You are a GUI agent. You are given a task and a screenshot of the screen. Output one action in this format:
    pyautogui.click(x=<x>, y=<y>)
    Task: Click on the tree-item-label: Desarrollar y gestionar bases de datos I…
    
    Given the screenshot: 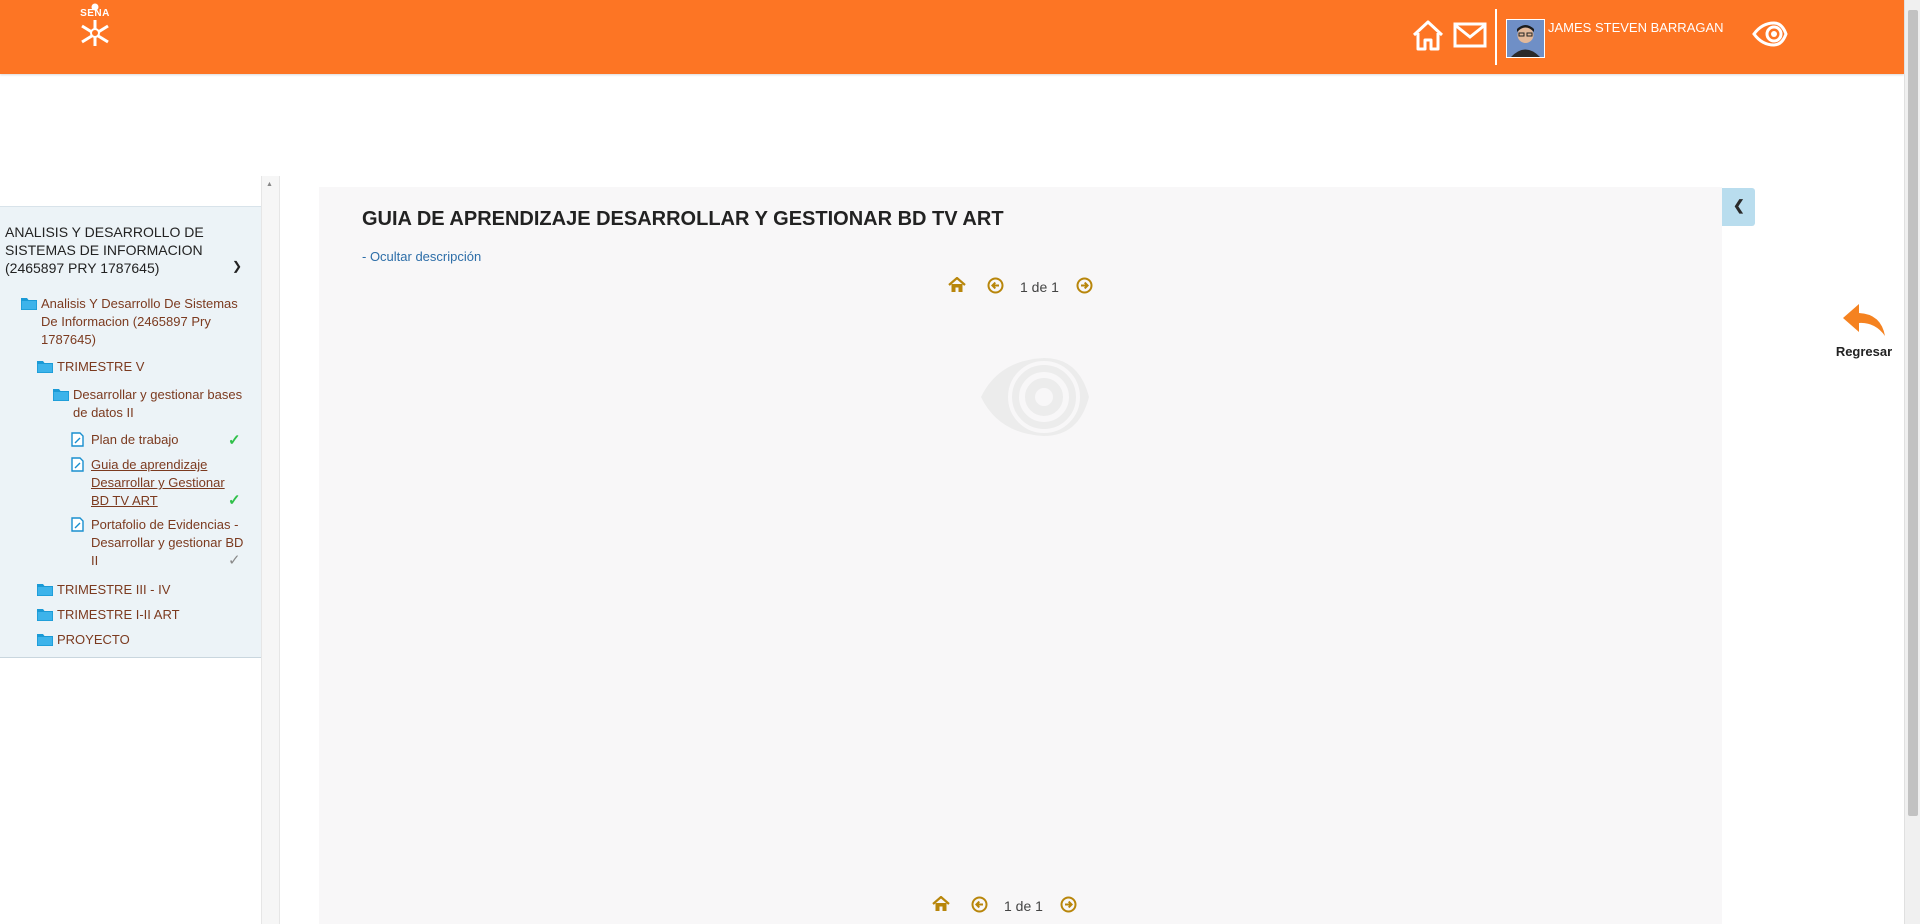 What is the action you would take?
    pyautogui.click(x=158, y=403)
    